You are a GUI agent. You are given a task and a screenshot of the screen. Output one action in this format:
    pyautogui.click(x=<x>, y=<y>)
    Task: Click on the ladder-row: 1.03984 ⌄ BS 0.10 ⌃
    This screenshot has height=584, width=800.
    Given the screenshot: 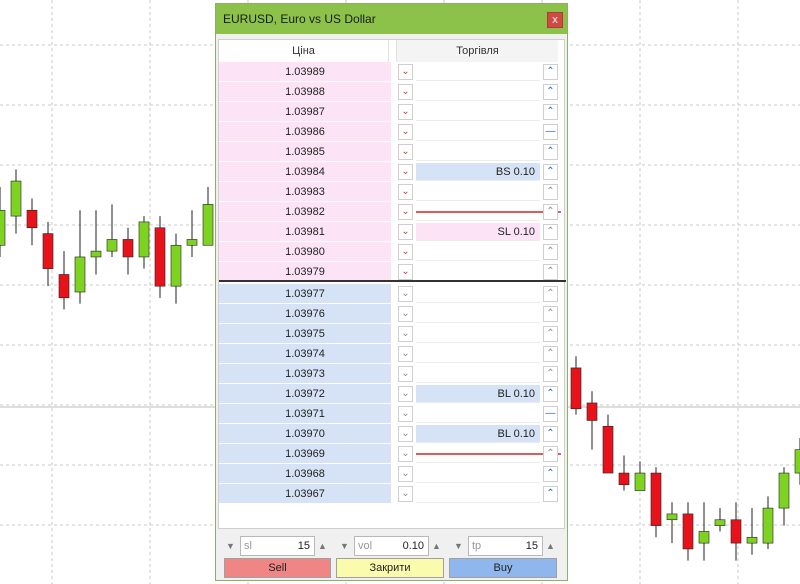 What is the action you would take?
    pyautogui.click(x=392, y=172)
    